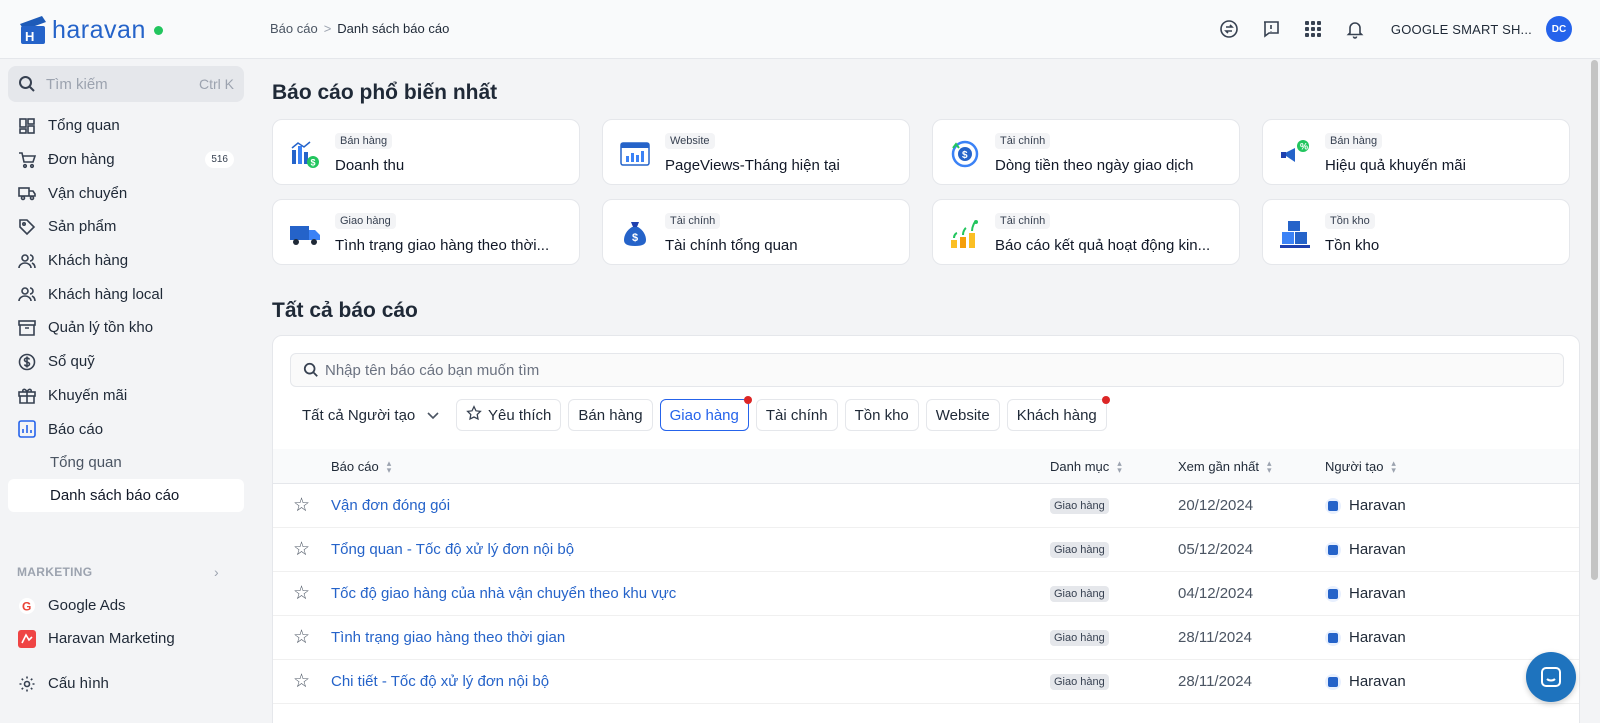 This screenshot has height=723, width=1600. I want to click on sidebar-item-products: Sản phẩm, so click(126, 227).